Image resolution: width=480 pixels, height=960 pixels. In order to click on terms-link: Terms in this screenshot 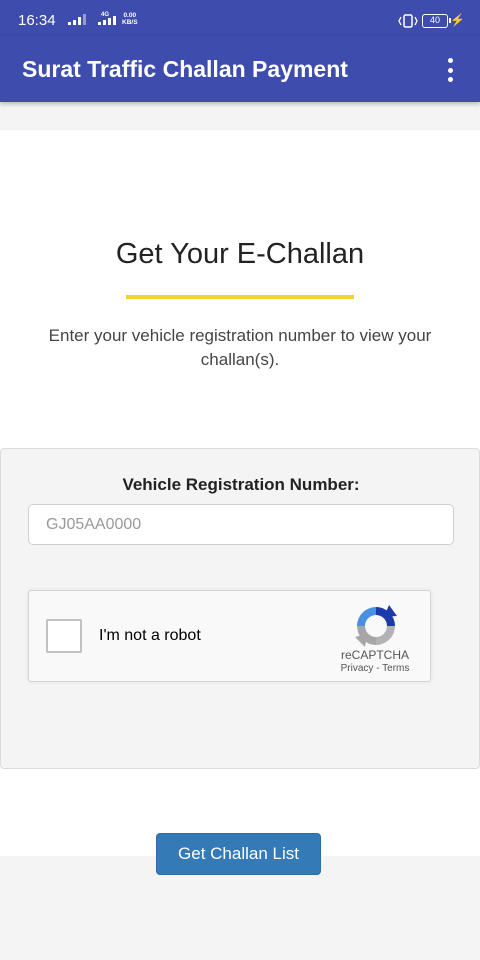, I will do `click(395, 668)`.